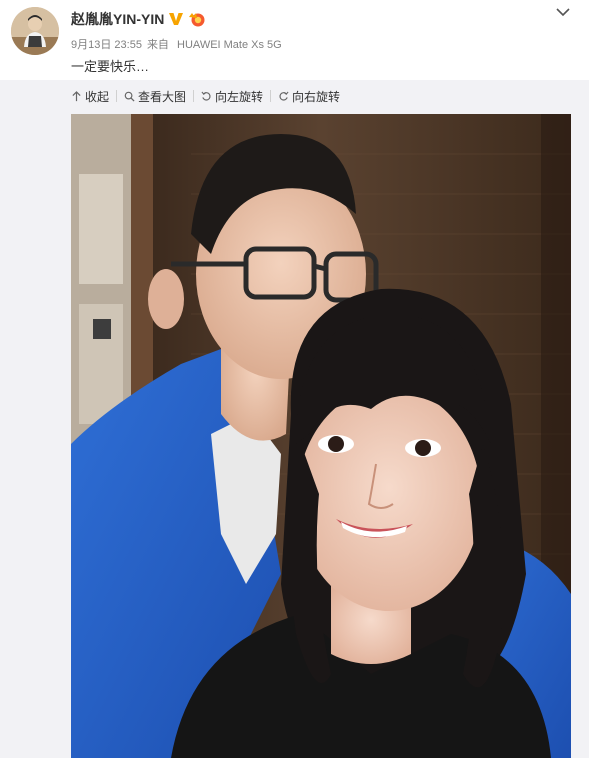 This screenshot has height=758, width=589. What do you see at coordinates (239, 96) in the screenshot?
I see `rotate-left-label: 向左旋转` at bounding box center [239, 96].